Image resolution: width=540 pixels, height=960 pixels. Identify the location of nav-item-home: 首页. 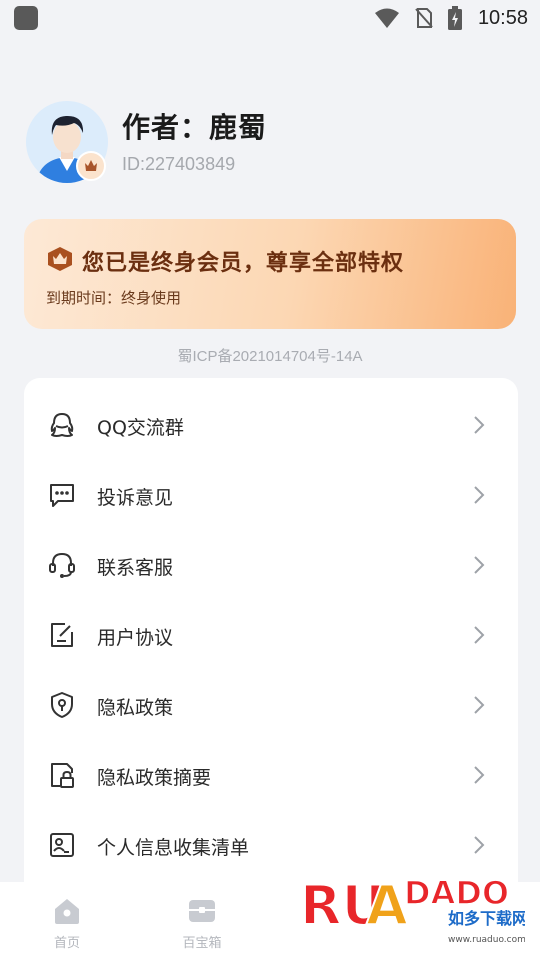
(67, 921).